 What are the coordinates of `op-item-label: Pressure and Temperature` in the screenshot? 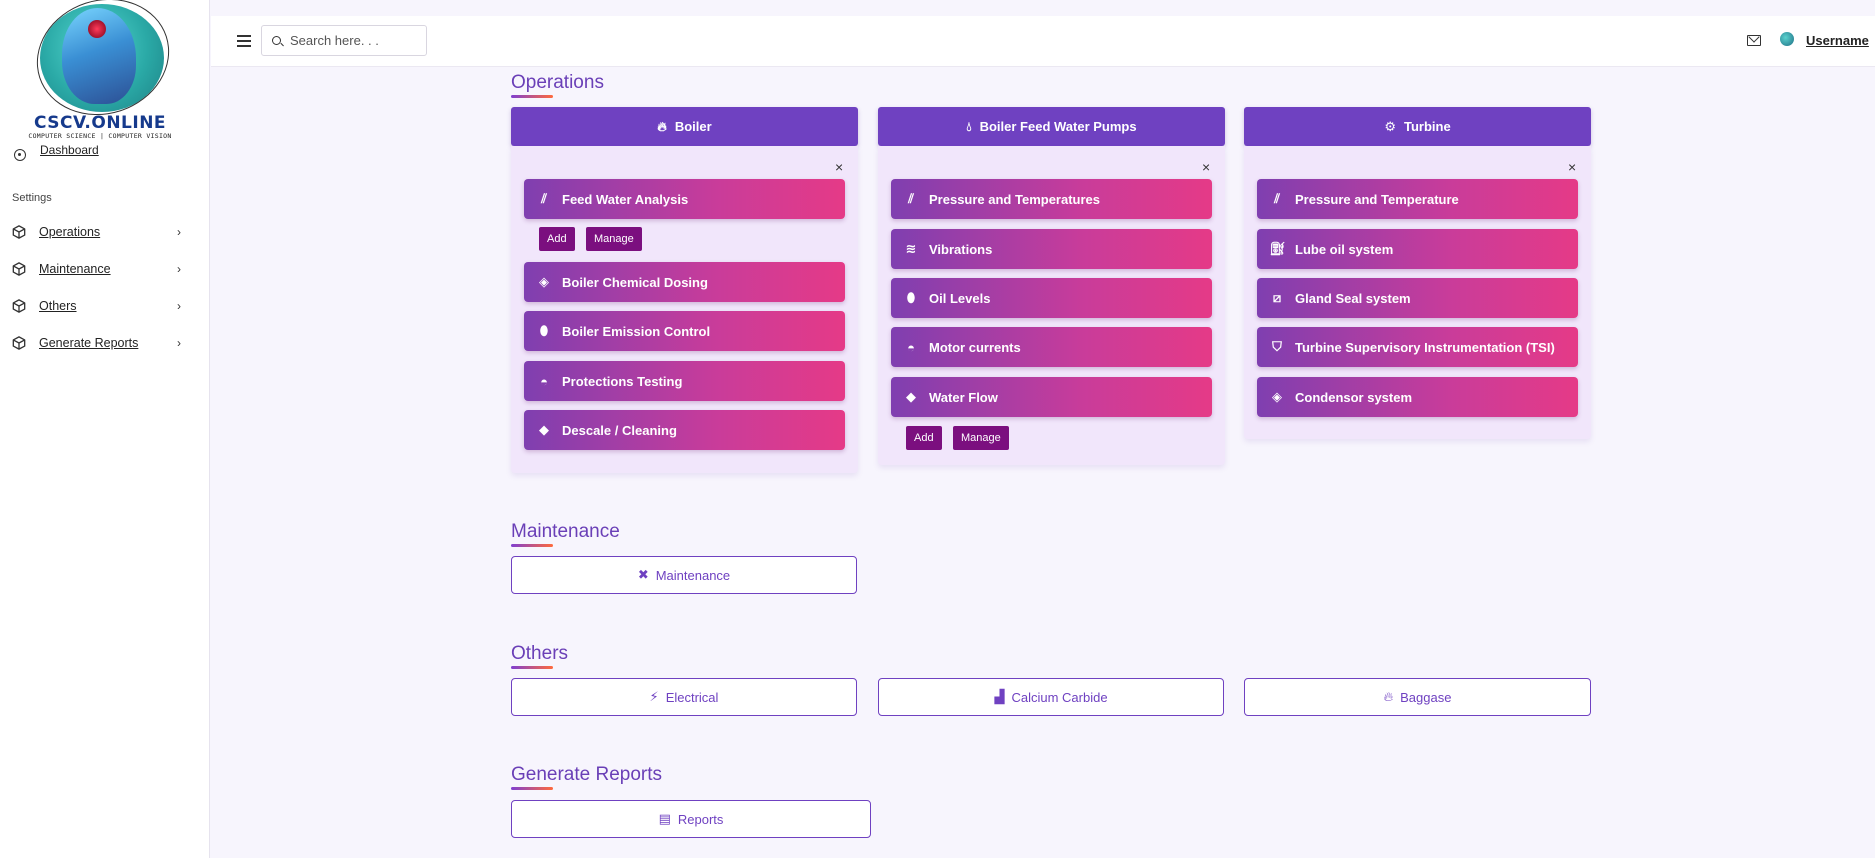 It's located at (1377, 199).